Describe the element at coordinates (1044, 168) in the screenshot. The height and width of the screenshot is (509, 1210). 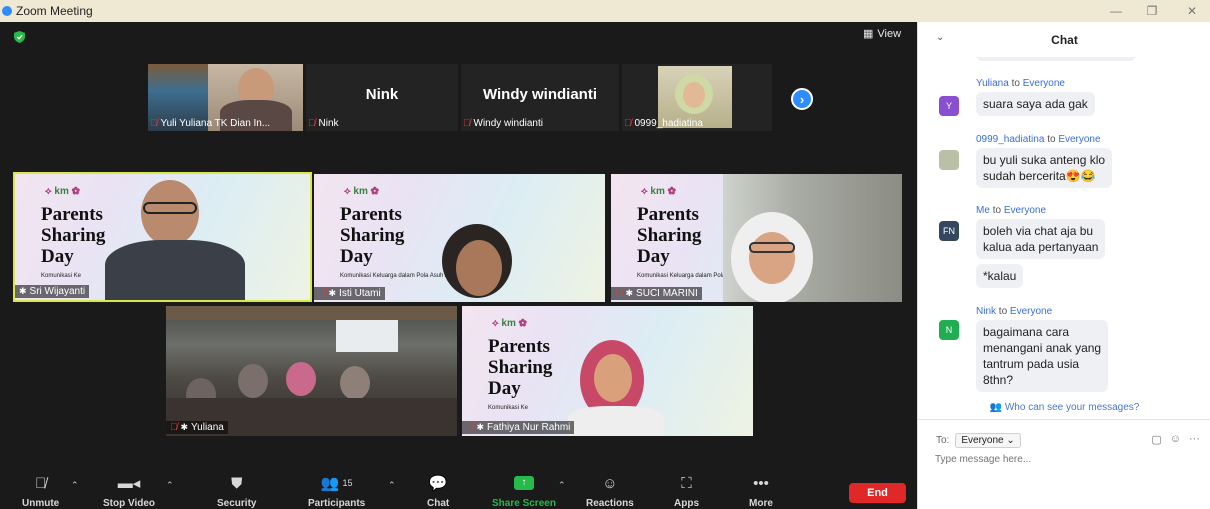
I see `message-bubble: bu yuli suka anteng klo sudah bercerita😍😂` at that location.